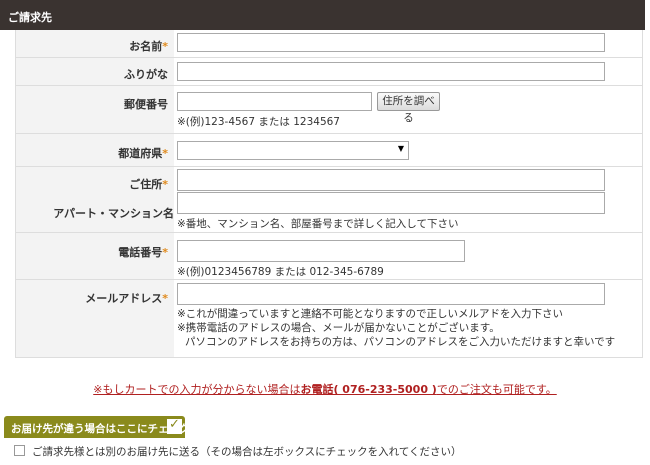 This screenshot has height=465, width=650. What do you see at coordinates (143, 252) in the screenshot?
I see `phone-label: 電話番号*` at bounding box center [143, 252].